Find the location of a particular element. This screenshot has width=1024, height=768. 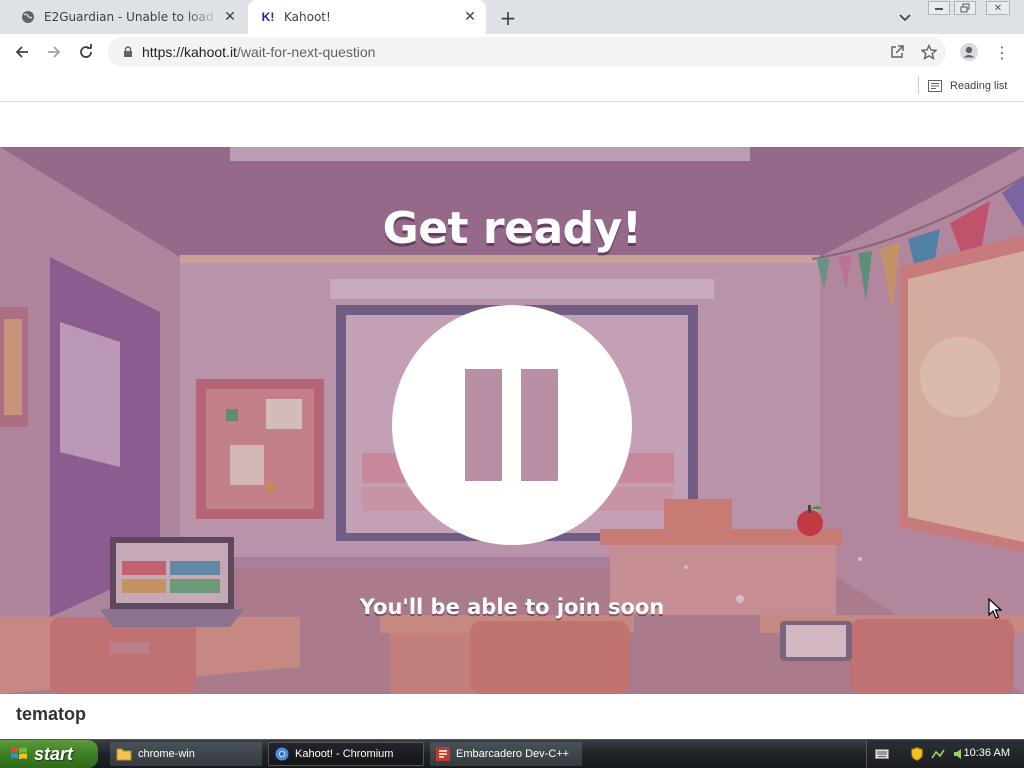

url-path: /wait-for-next-question is located at coordinates (306, 52).